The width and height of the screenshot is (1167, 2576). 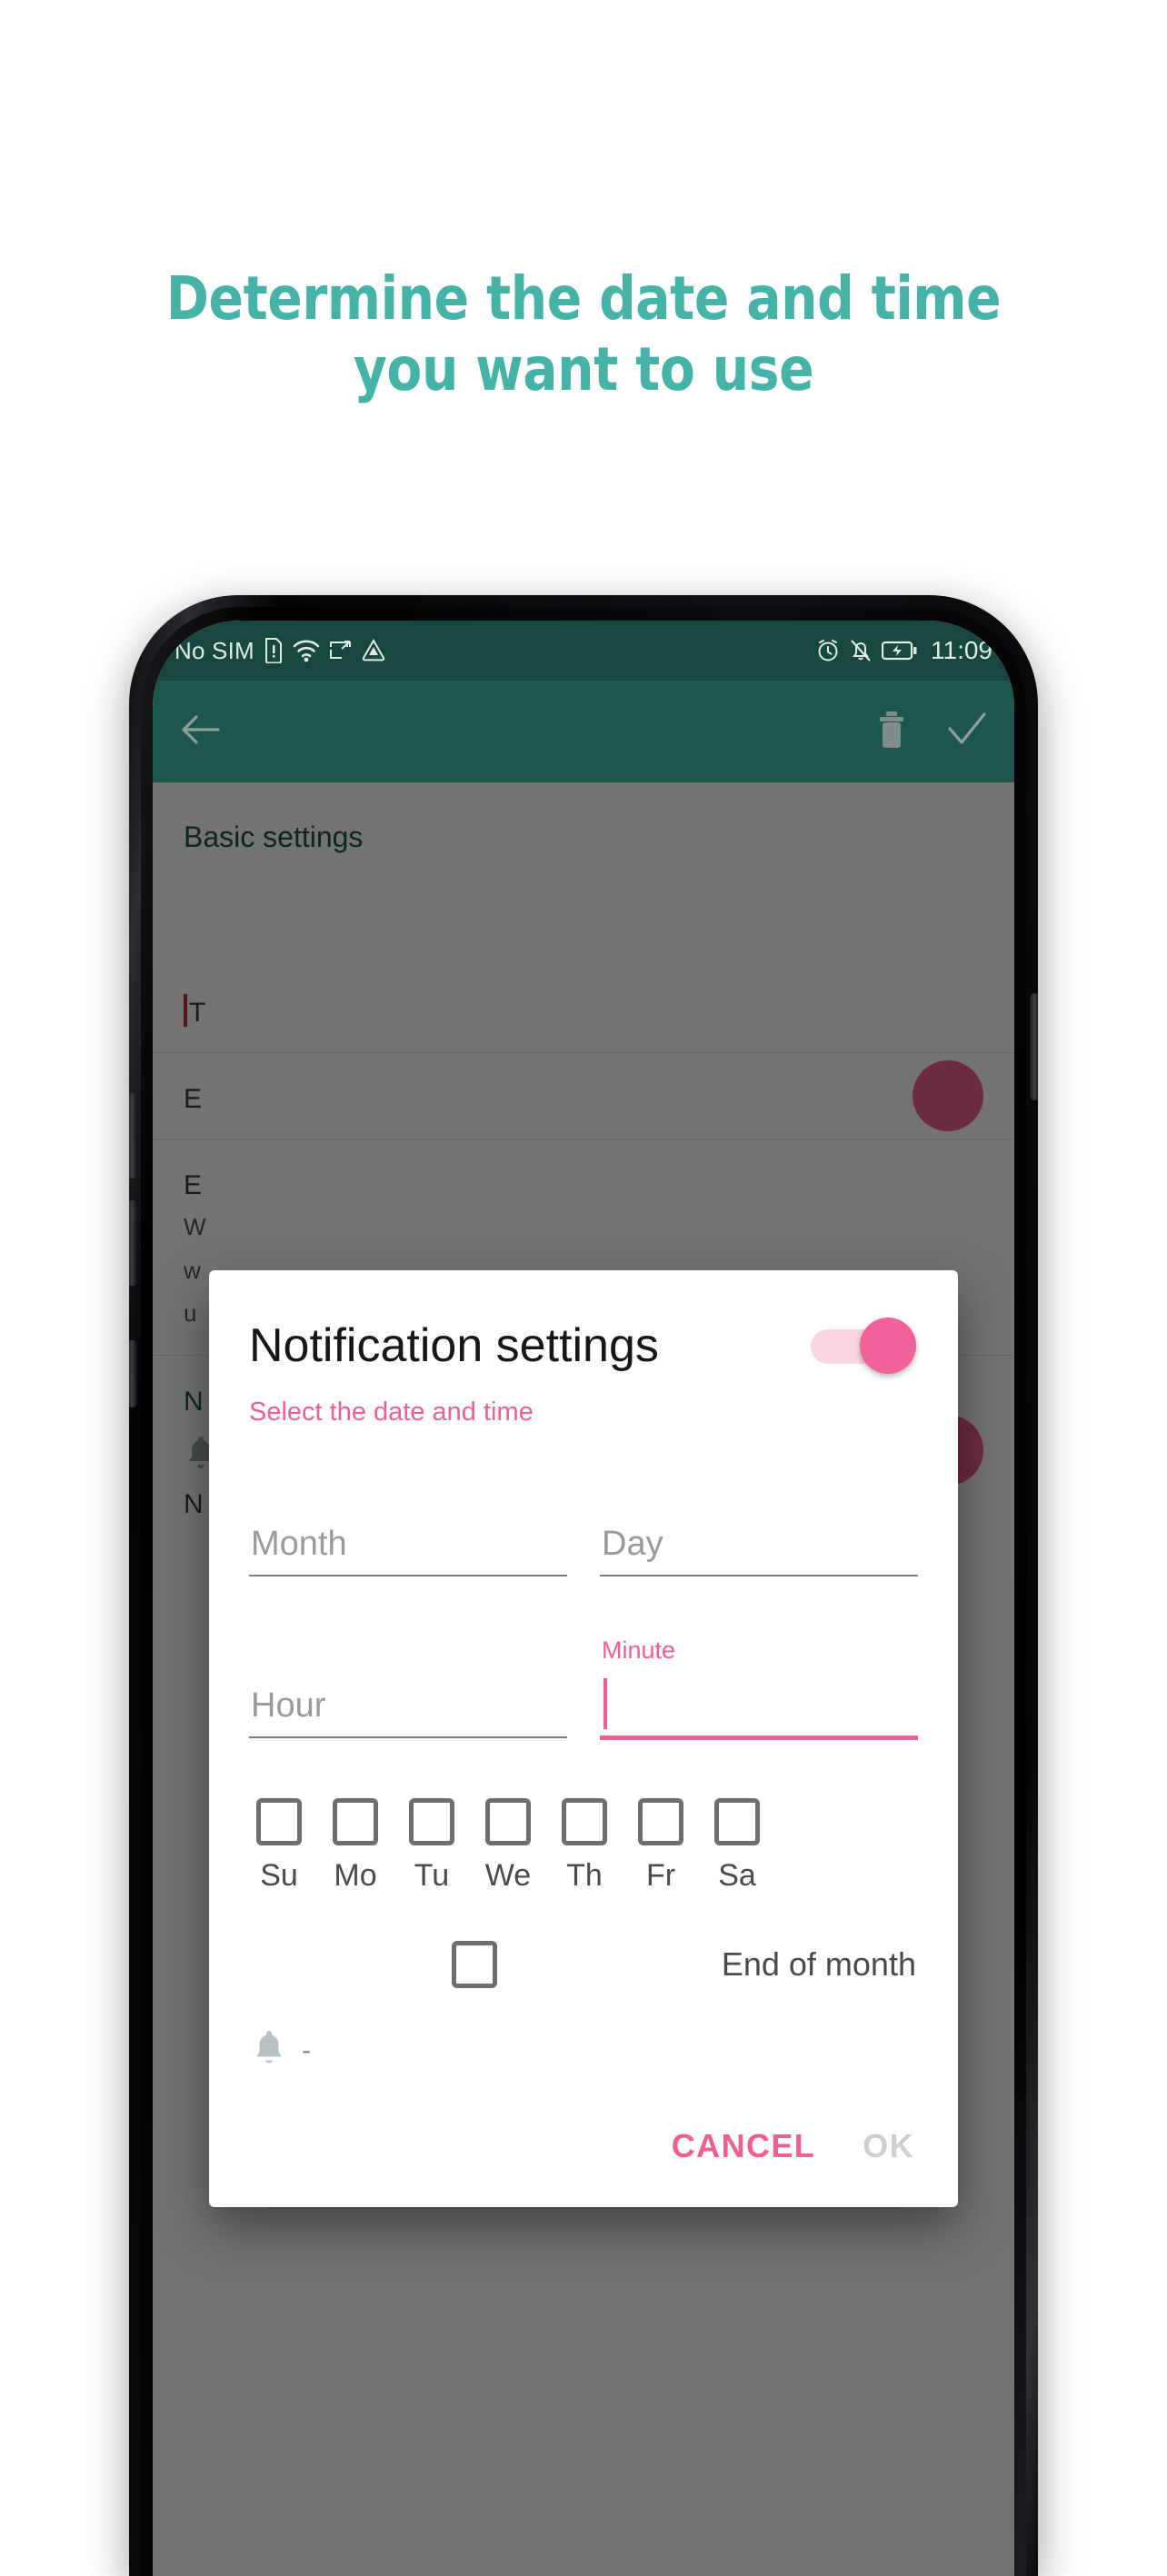 What do you see at coordinates (355, 1821) in the screenshot?
I see `weekday-checkbox-mo` at bounding box center [355, 1821].